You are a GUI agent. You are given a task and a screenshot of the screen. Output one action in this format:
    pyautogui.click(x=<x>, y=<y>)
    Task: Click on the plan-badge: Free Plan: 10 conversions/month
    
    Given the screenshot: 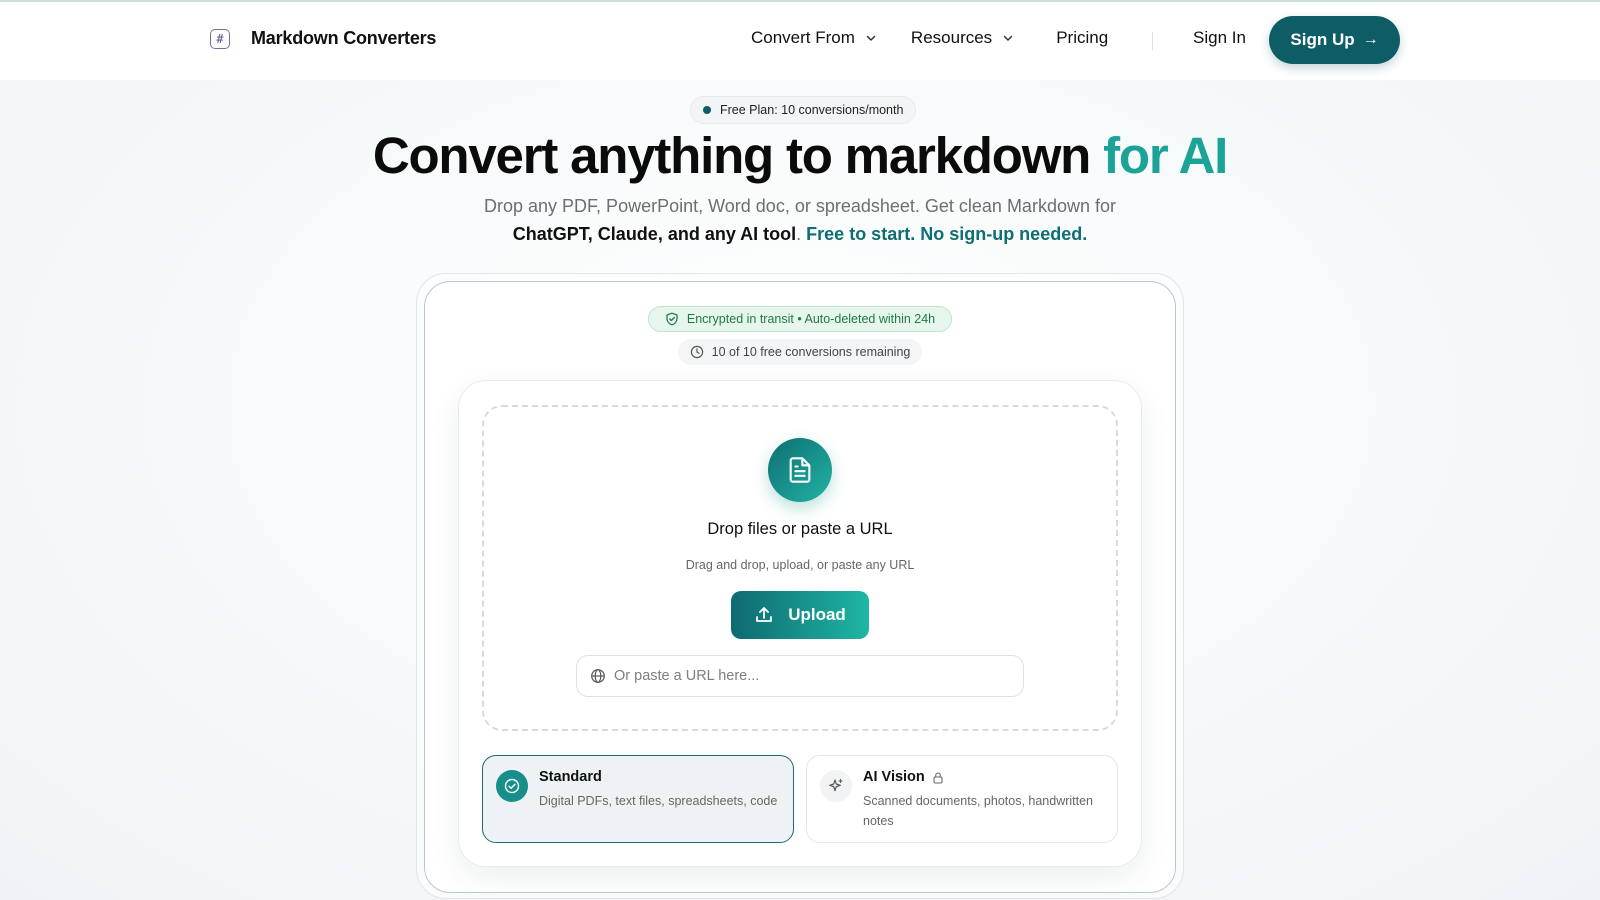 What is the action you would take?
    pyautogui.click(x=803, y=110)
    